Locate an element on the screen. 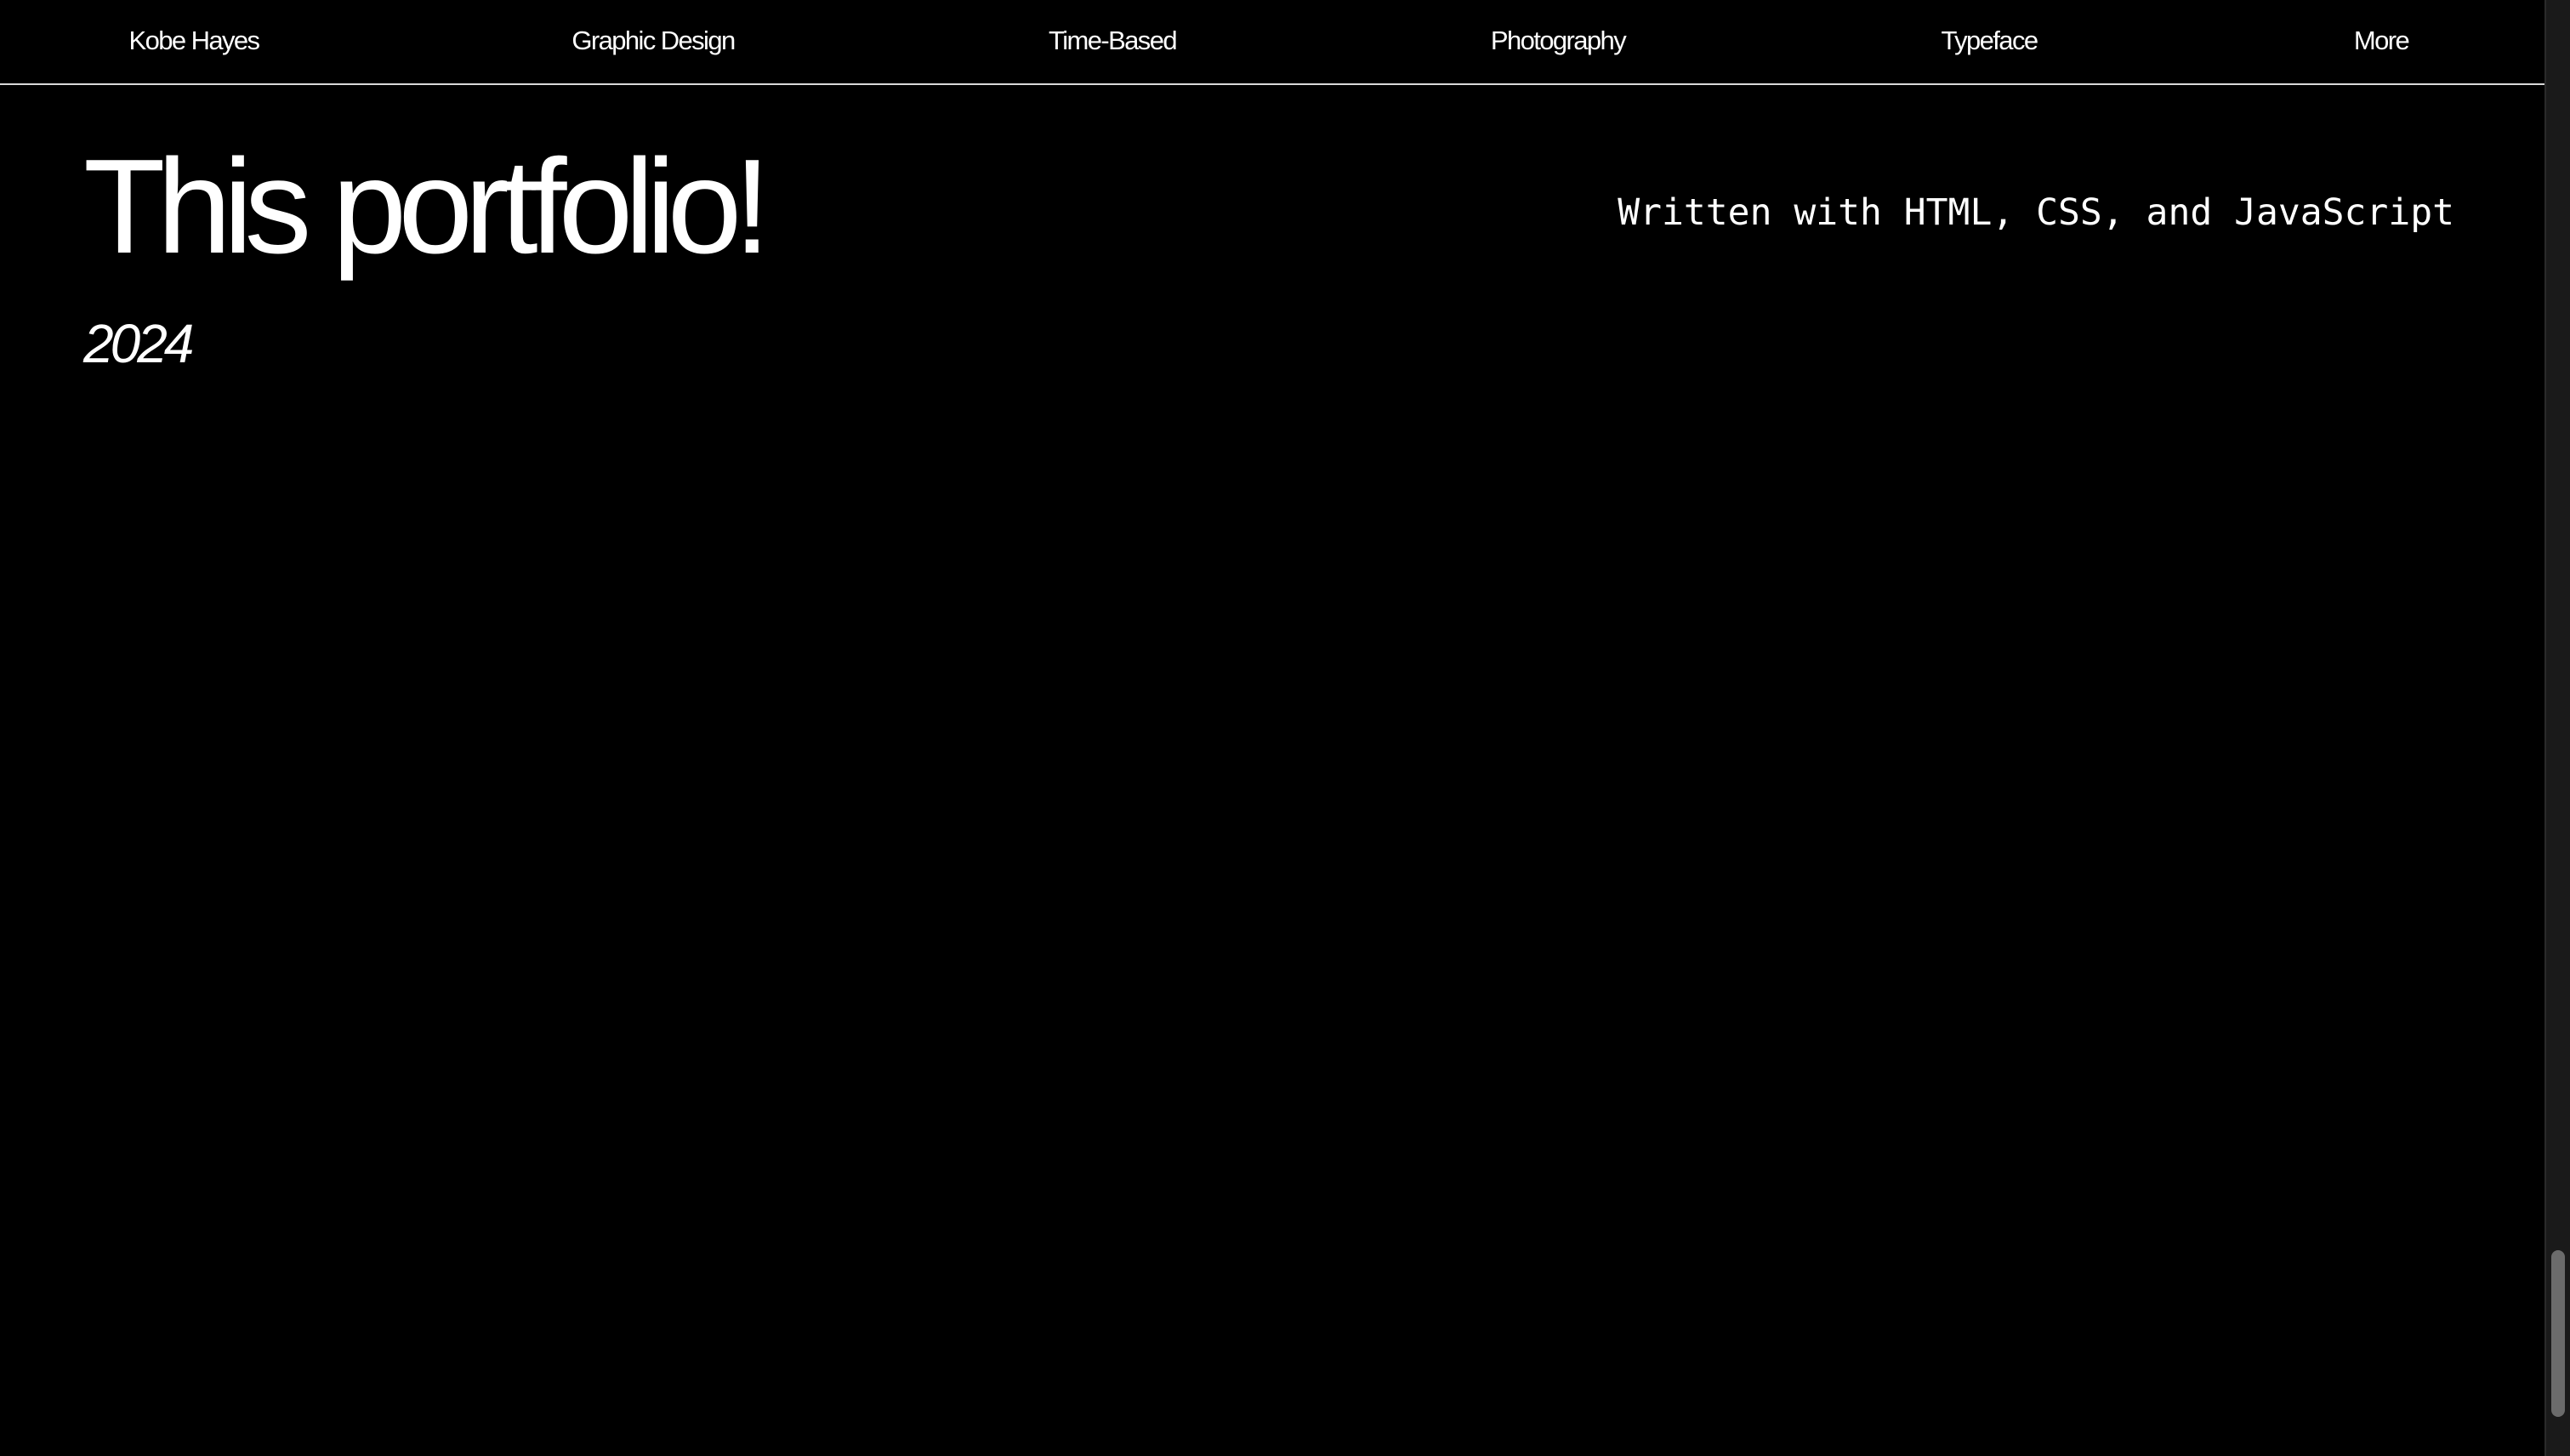 The image size is (2570, 1456). project-title: This portfolio! is located at coordinates (427, 207).